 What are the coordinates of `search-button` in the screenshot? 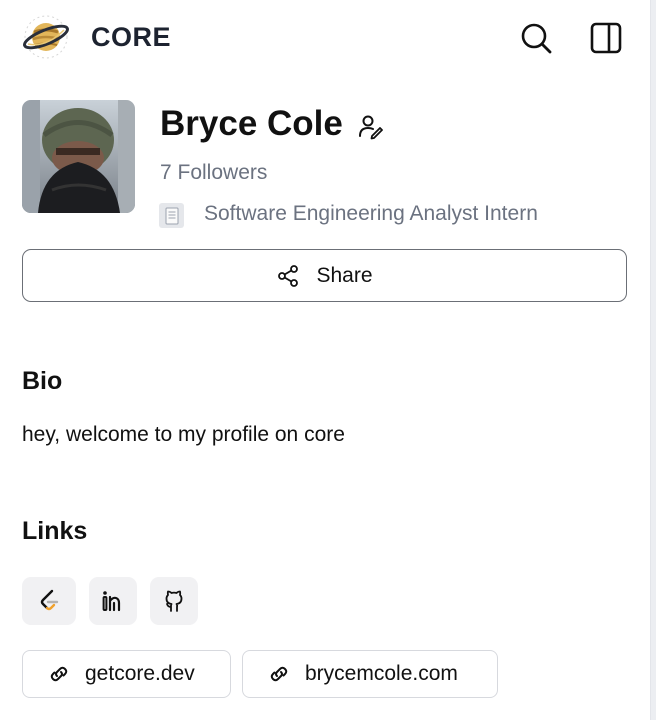 It's located at (536, 38).